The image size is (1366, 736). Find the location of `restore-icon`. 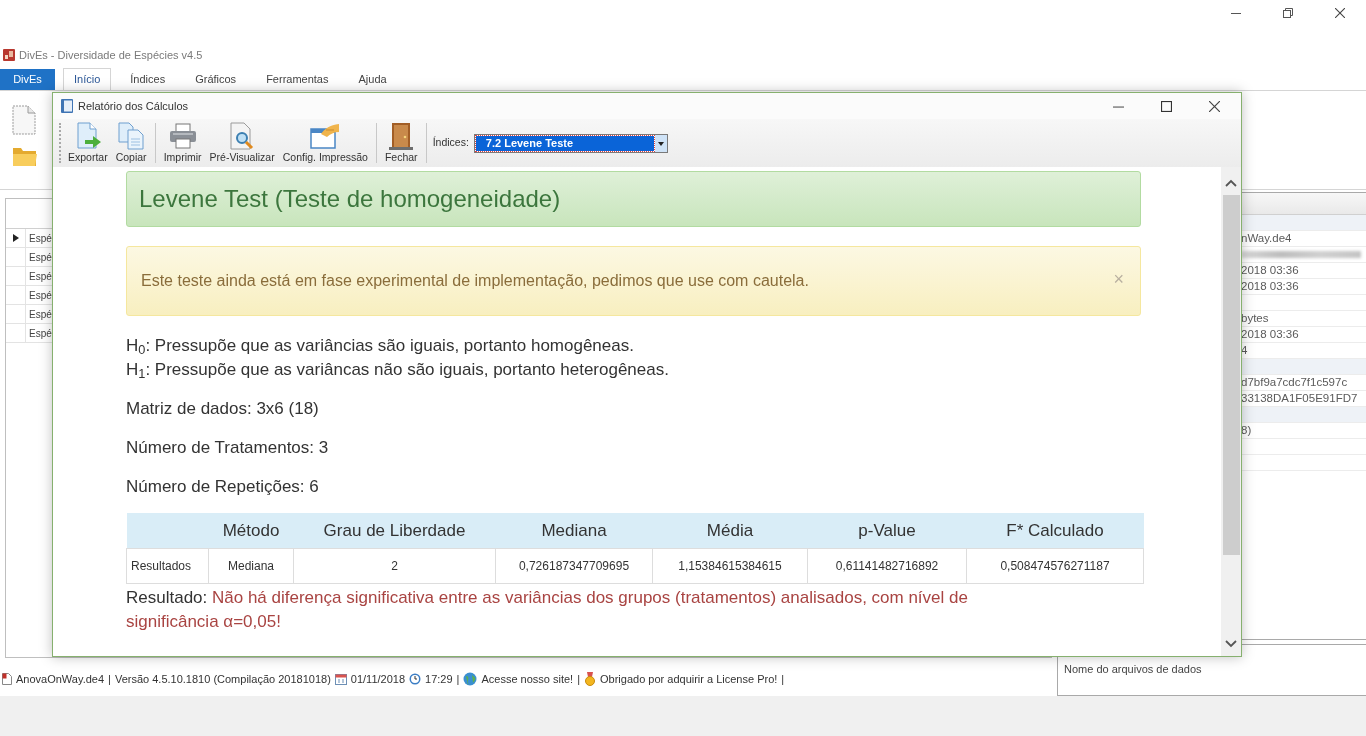

restore-icon is located at coordinates (1288, 13).